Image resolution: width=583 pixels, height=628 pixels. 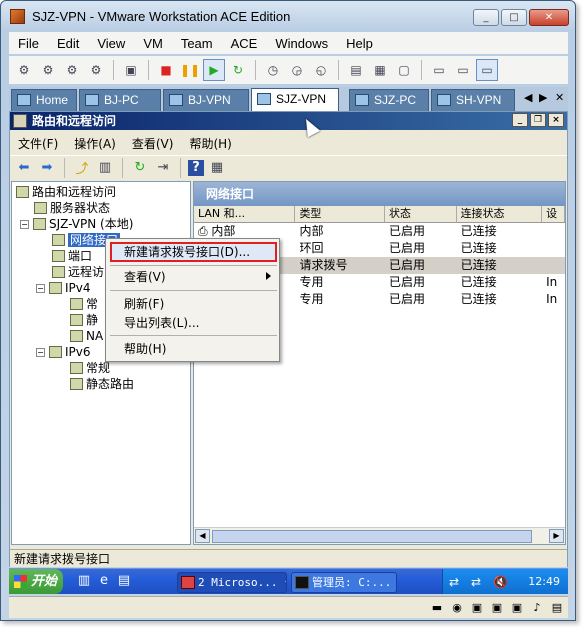 What do you see at coordinates (214, 70) in the screenshot?
I see `power-on-icon: ▶` at bounding box center [214, 70].